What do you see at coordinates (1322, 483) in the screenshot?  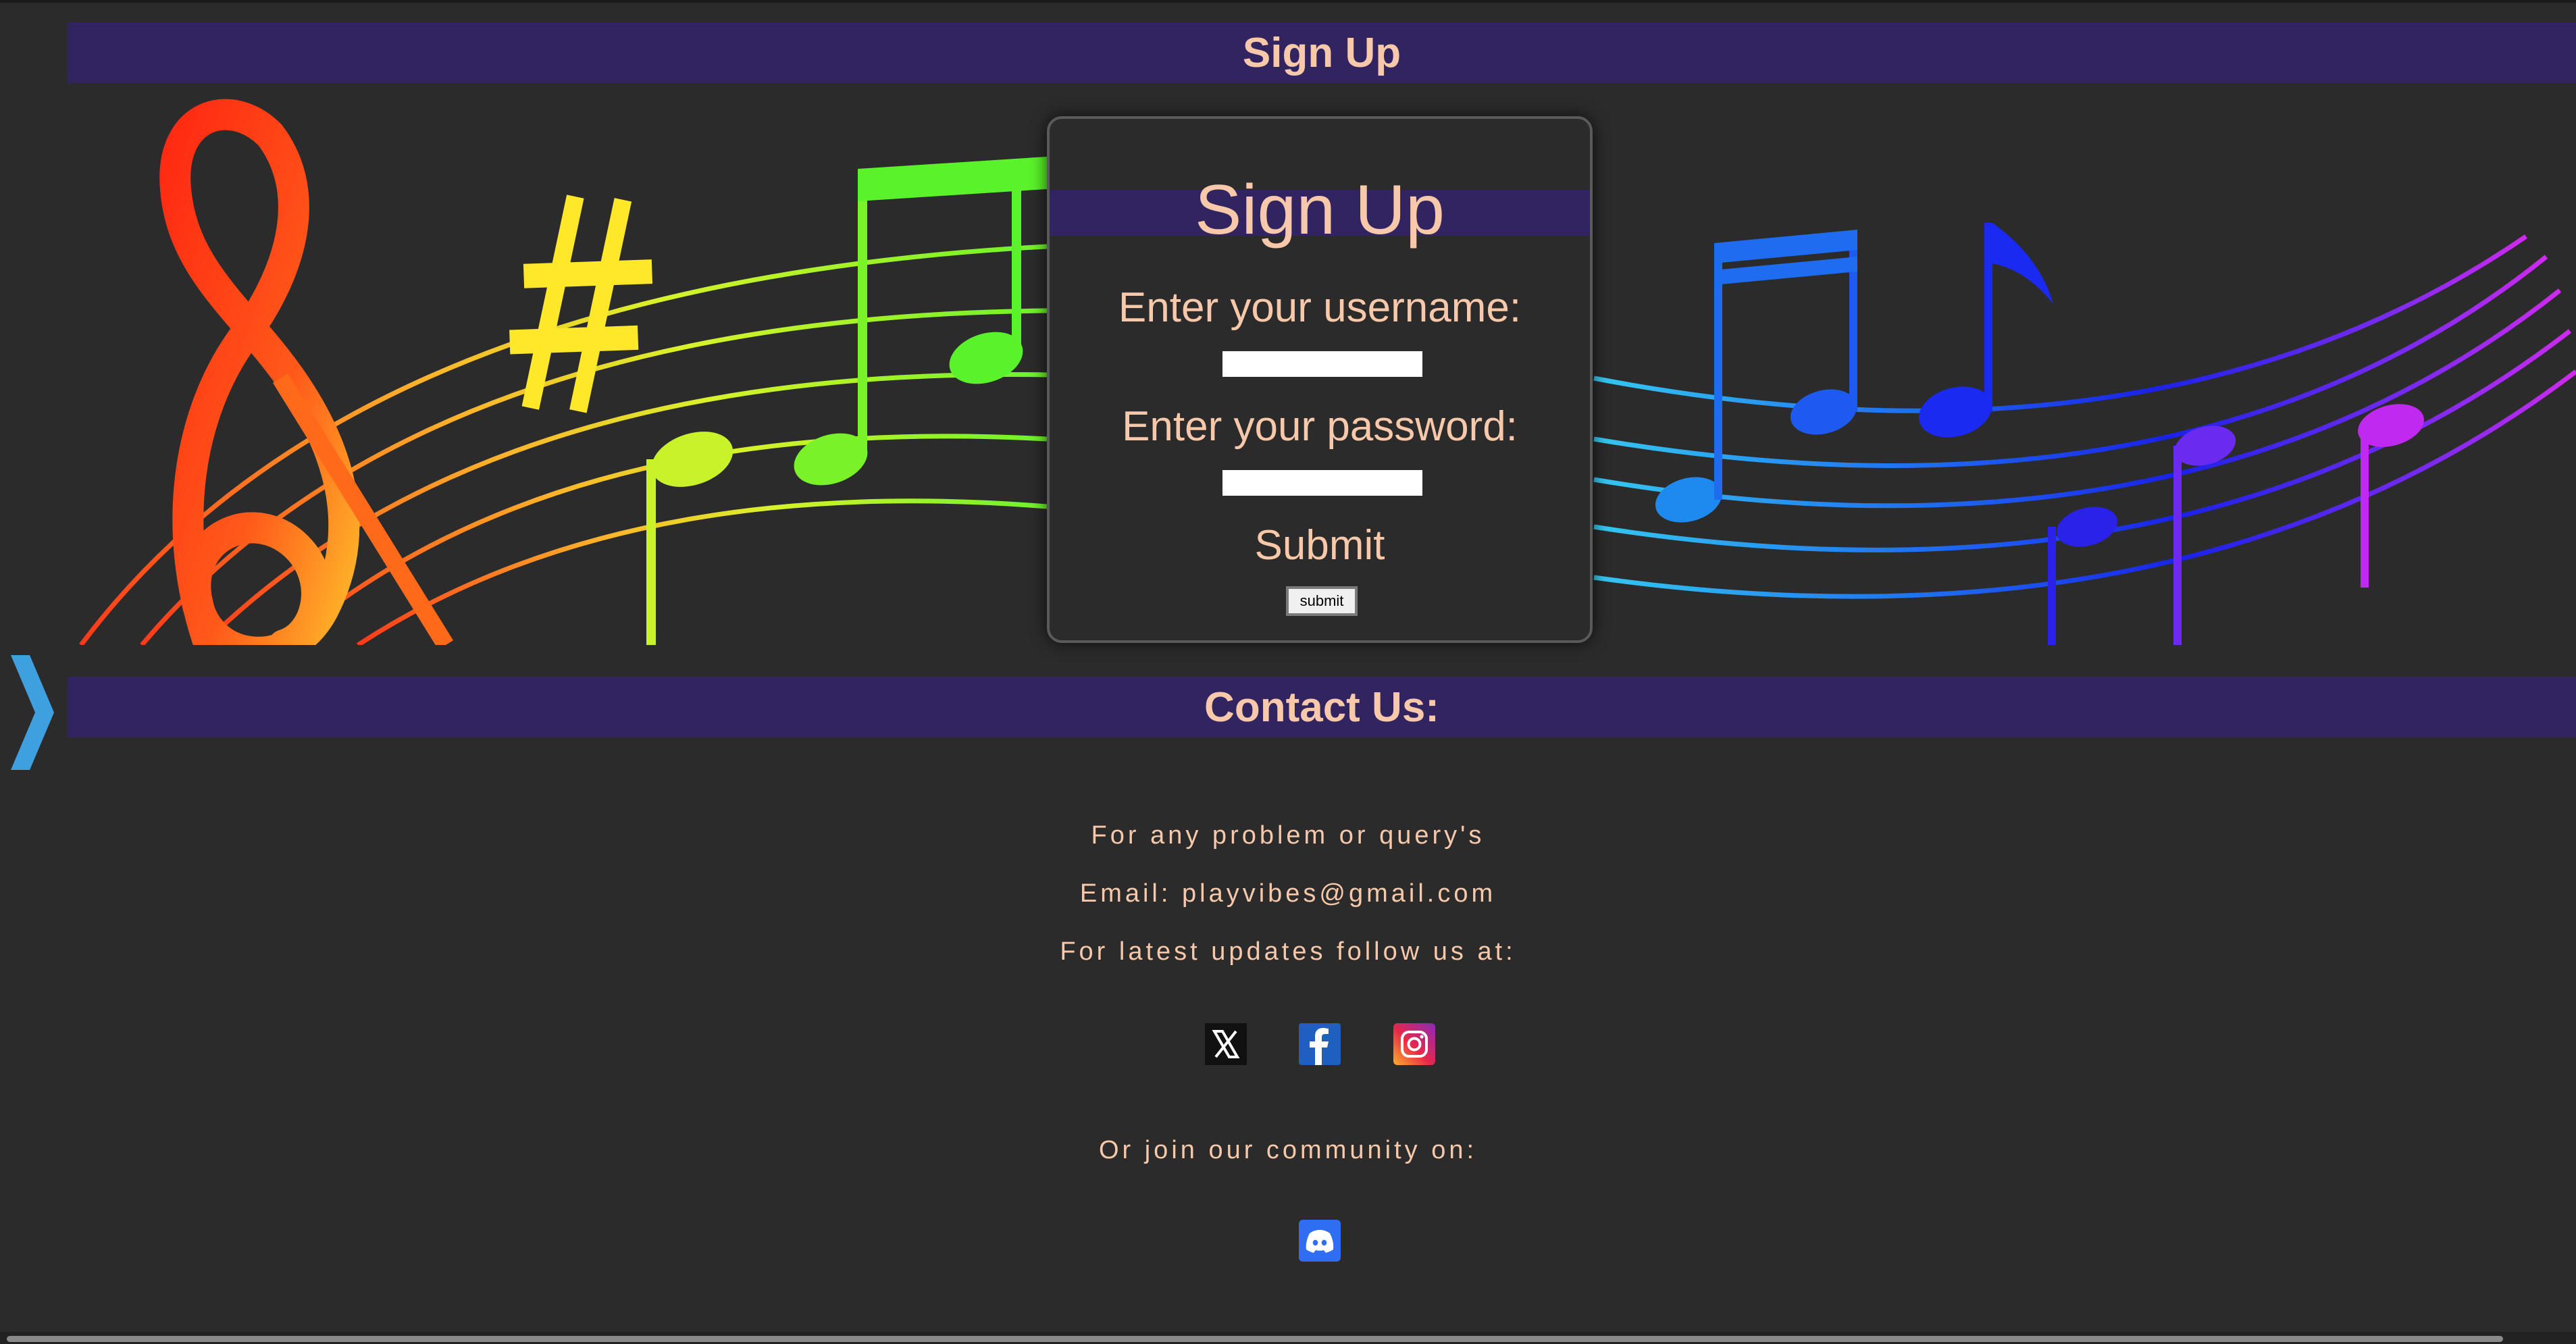 I see `password-input` at bounding box center [1322, 483].